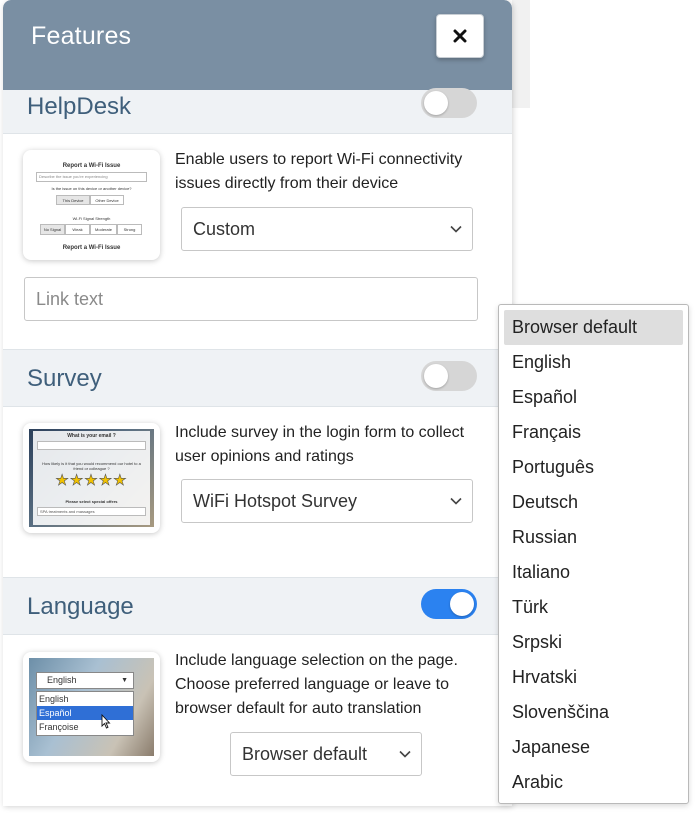 The width and height of the screenshot is (700, 816). Describe the element at coordinates (449, 376) in the screenshot. I see `survey-toggle` at that location.